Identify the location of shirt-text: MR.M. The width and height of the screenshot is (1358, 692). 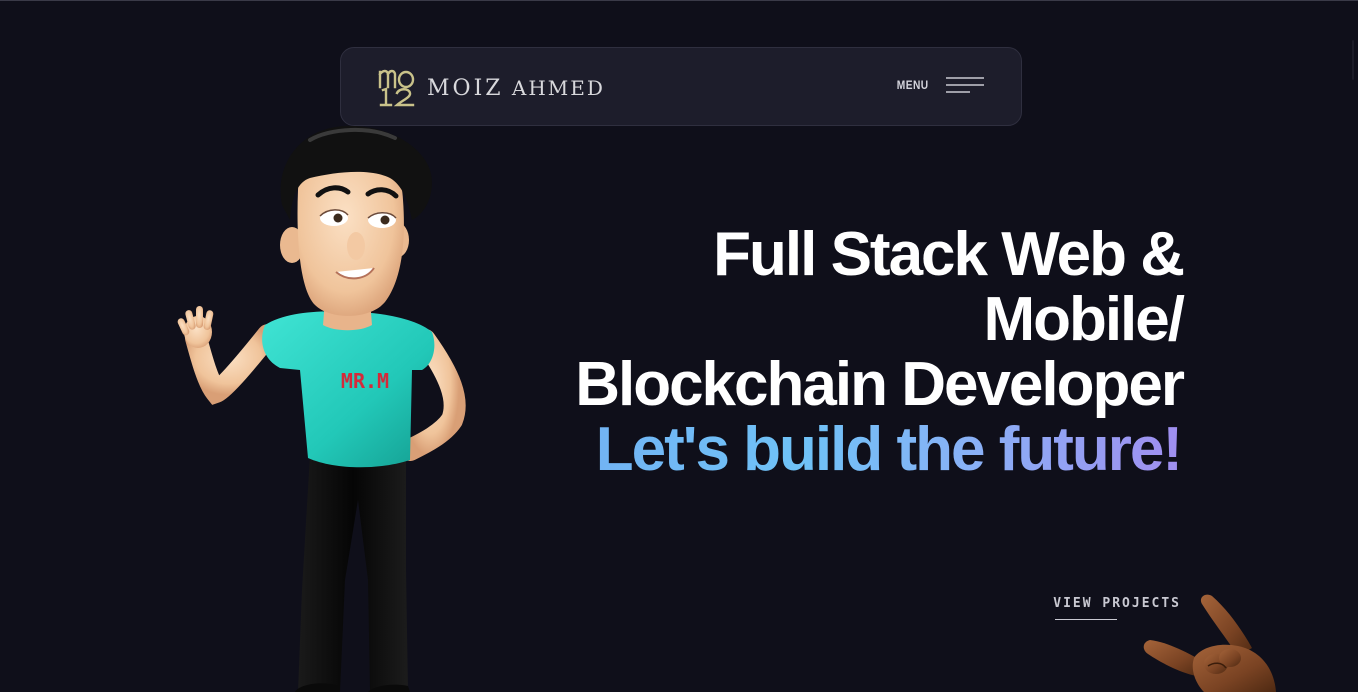
(365, 381).